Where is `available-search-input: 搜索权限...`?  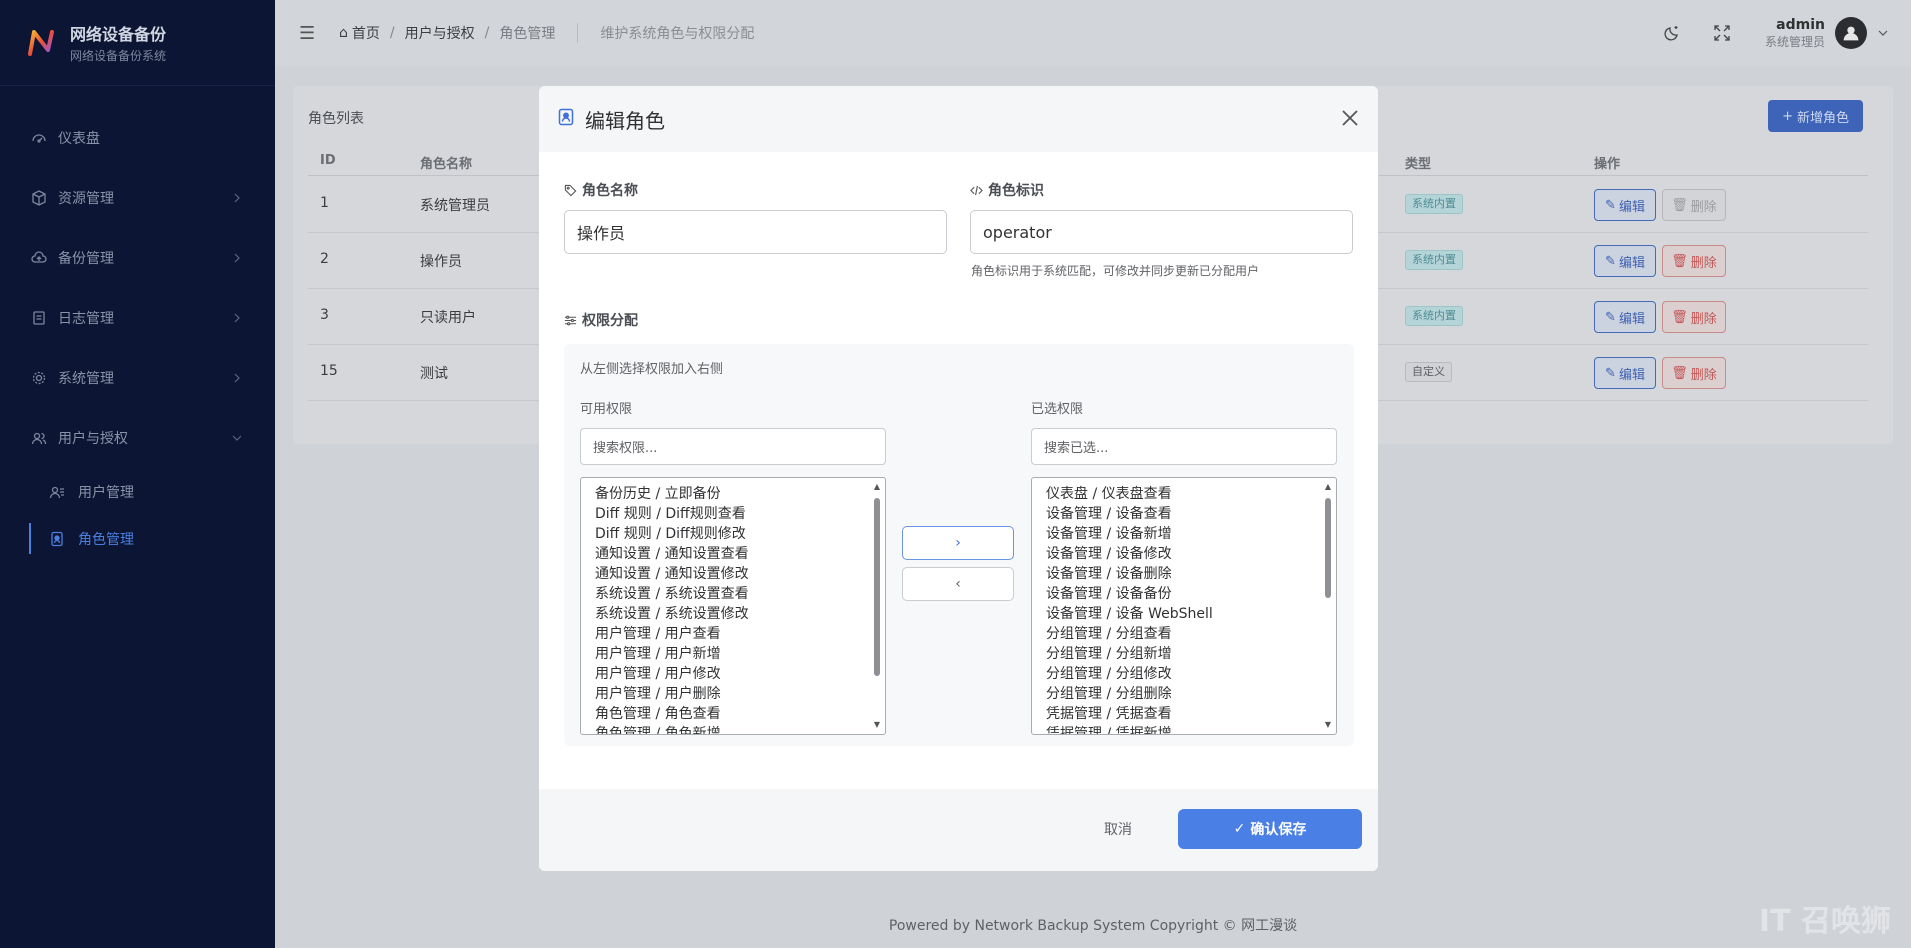 available-search-input: 搜索权限... is located at coordinates (733, 446).